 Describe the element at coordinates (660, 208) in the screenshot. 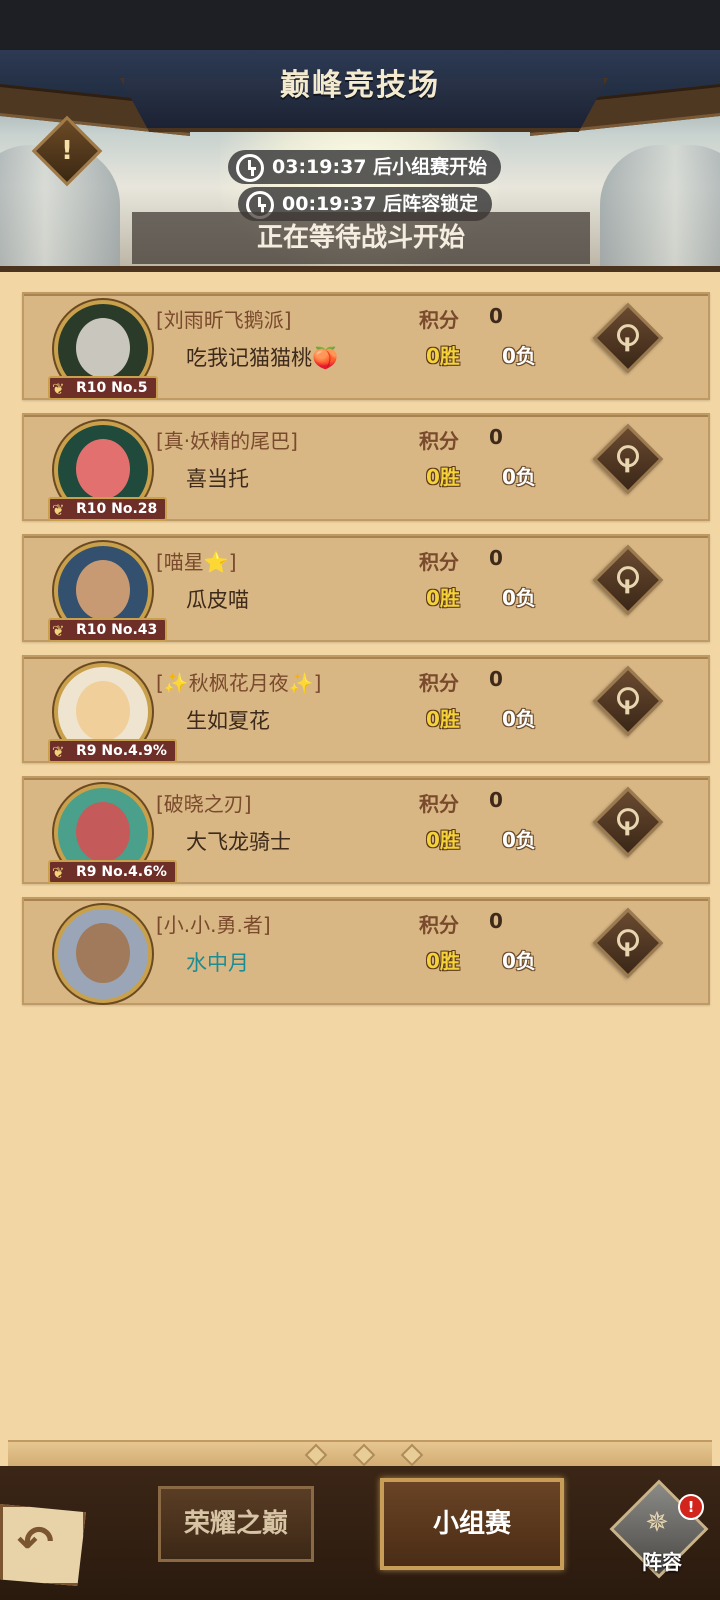

I see `statue-right` at that location.